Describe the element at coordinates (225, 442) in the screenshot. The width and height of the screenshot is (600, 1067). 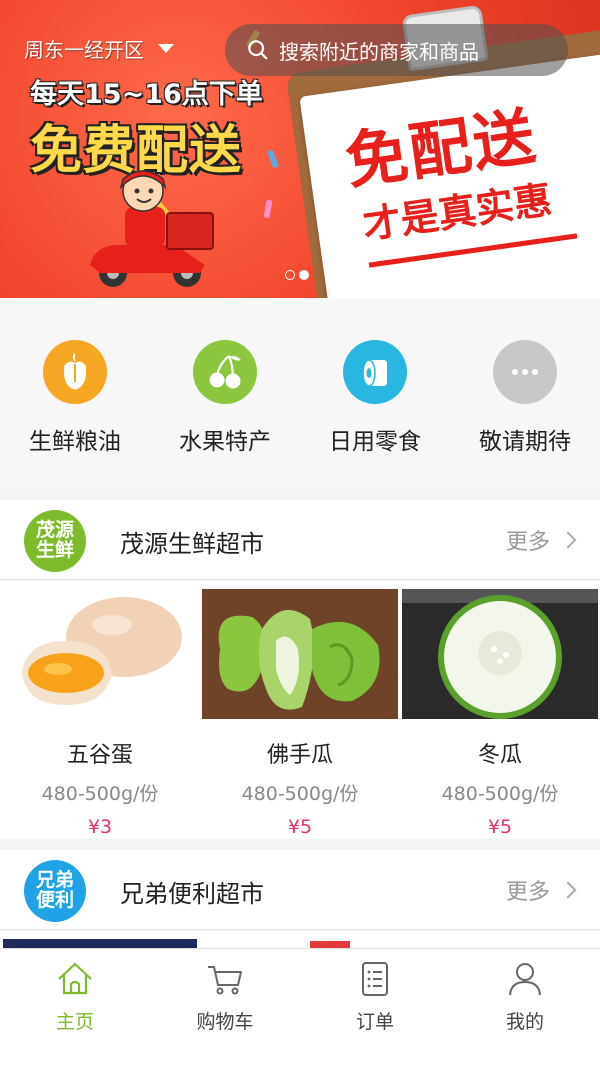
I see `category-label: 水果特产` at that location.